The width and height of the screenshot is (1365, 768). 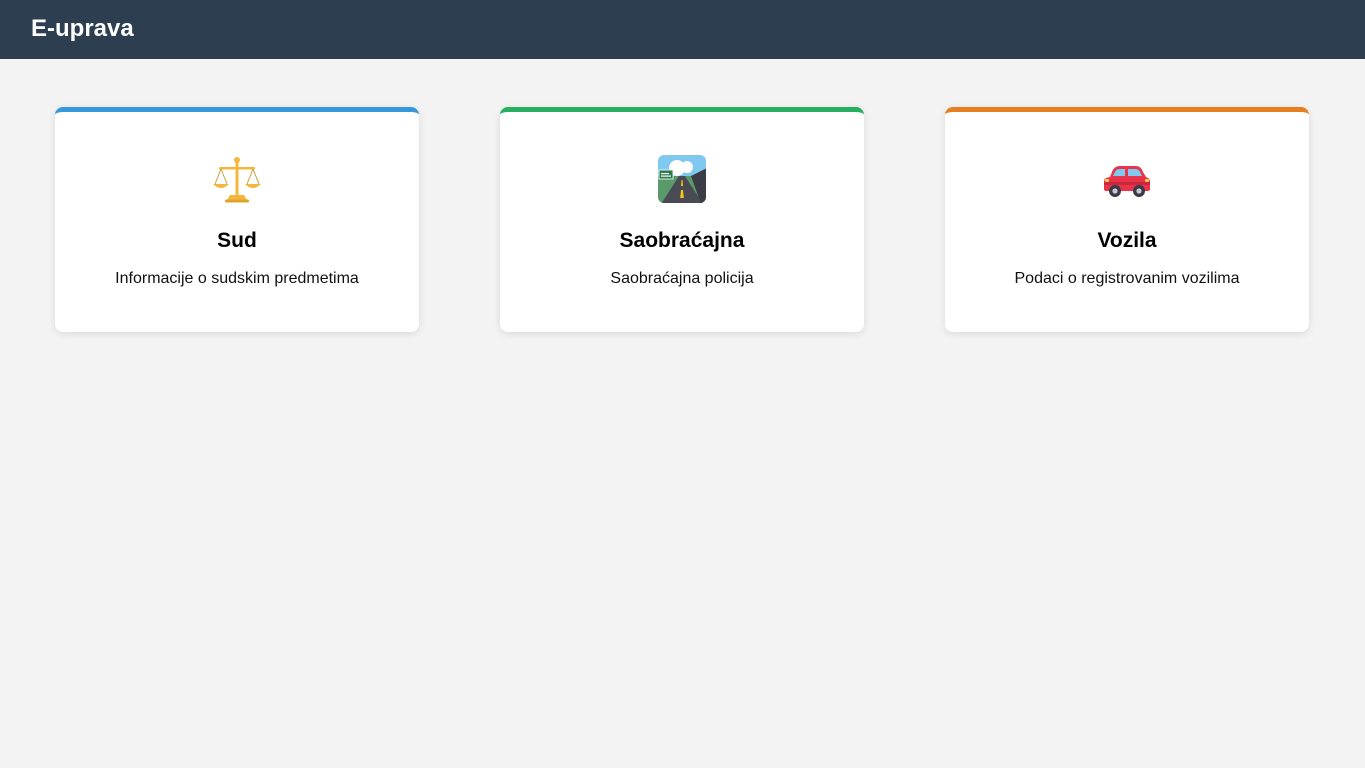 What do you see at coordinates (1127, 179) in the screenshot?
I see `car-icon` at bounding box center [1127, 179].